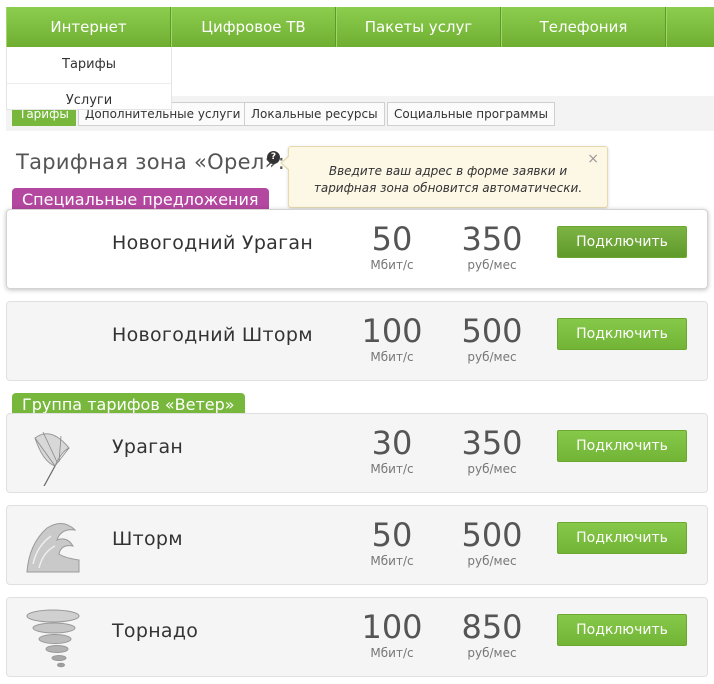 Image resolution: width=714 pixels, height=684 pixels. I want to click on nav-more, so click(690, 27).